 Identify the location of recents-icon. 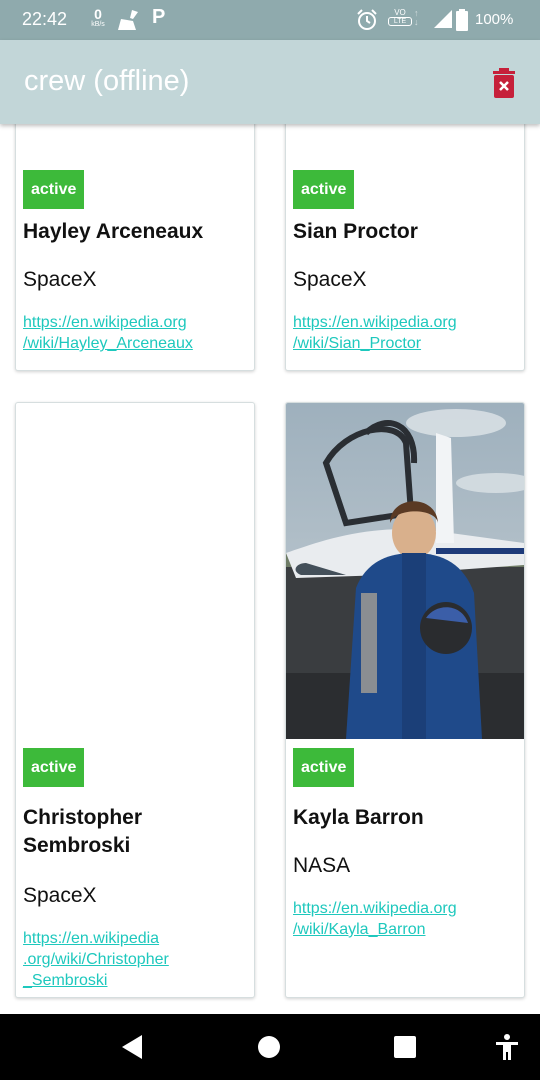
(405, 1047).